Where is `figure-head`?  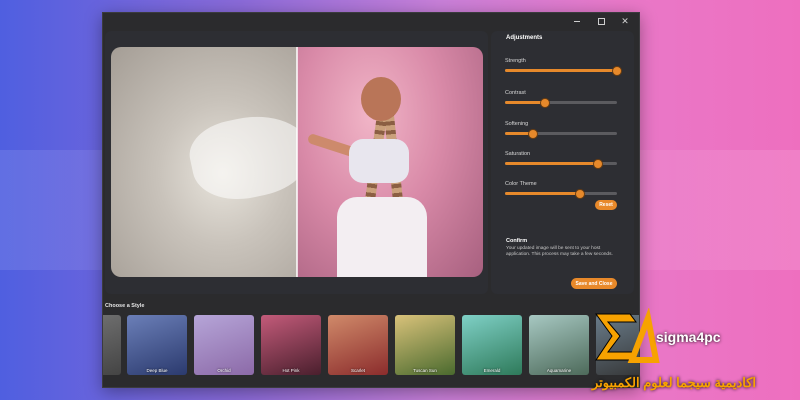 figure-head is located at coordinates (381, 99).